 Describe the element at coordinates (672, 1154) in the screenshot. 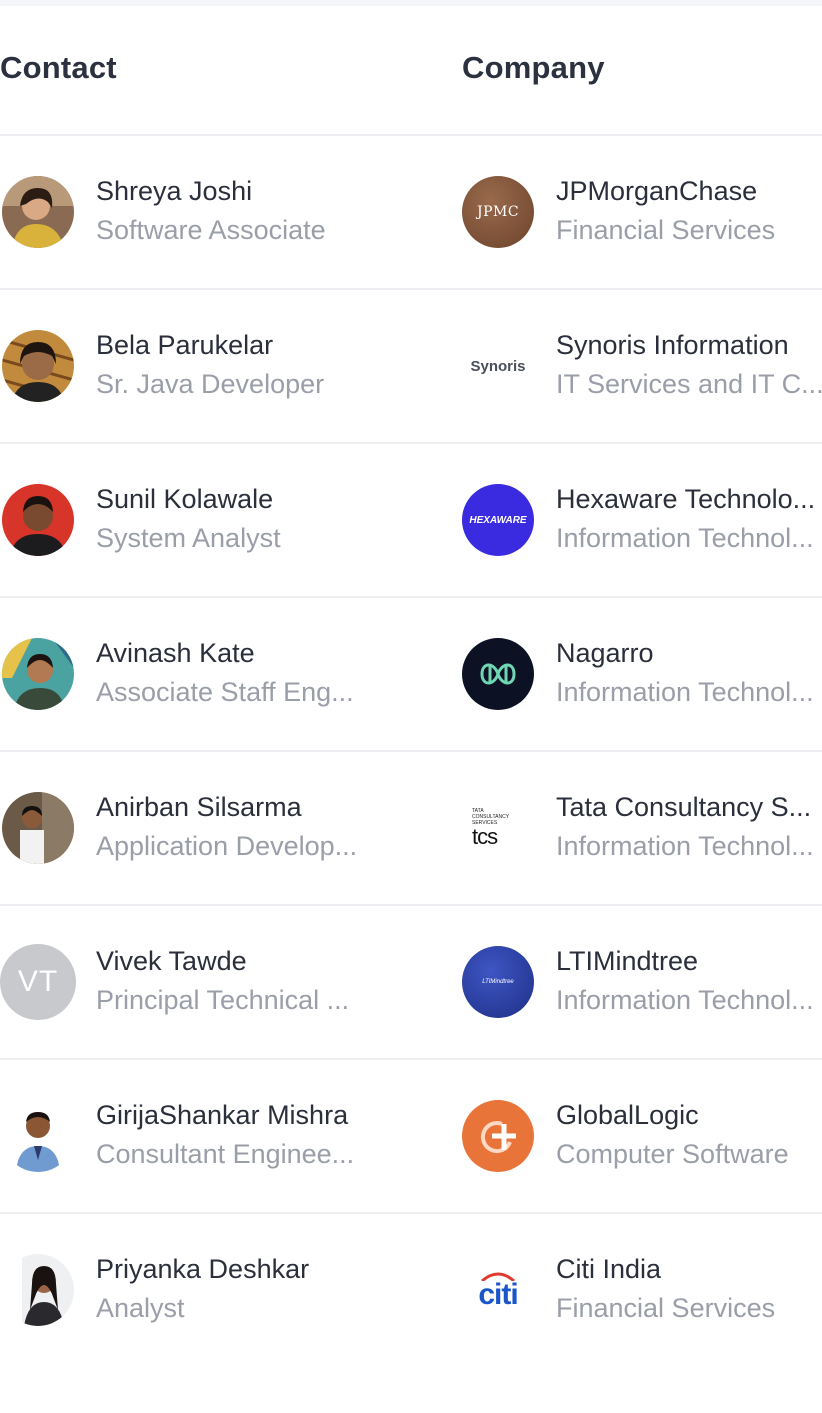

I see `company-industry: Computer Software` at that location.